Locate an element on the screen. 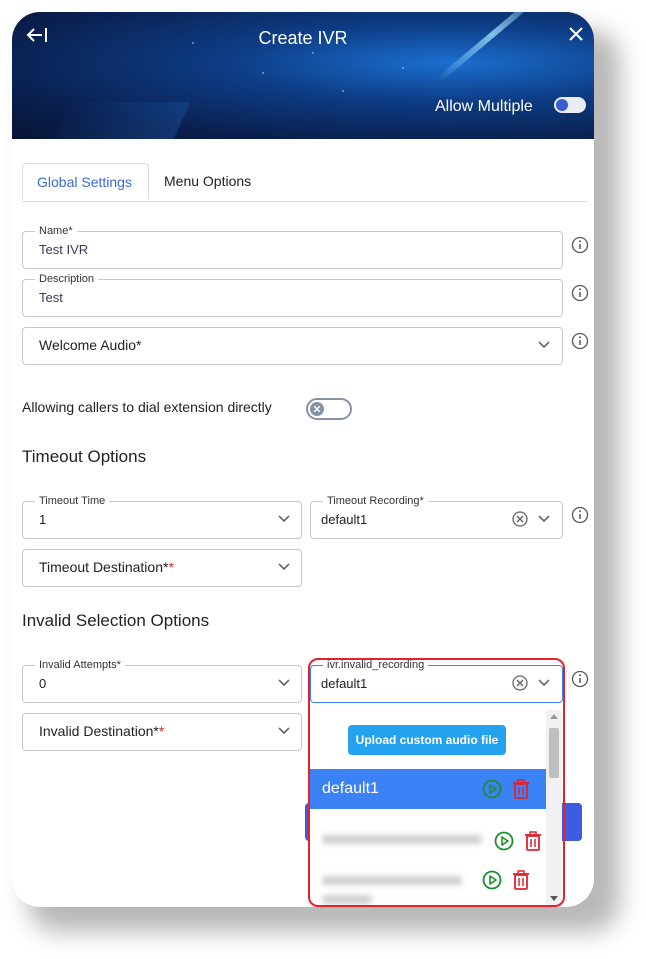 This screenshot has width=646, height=959. name-field: Name* Test IVR is located at coordinates (292, 246).